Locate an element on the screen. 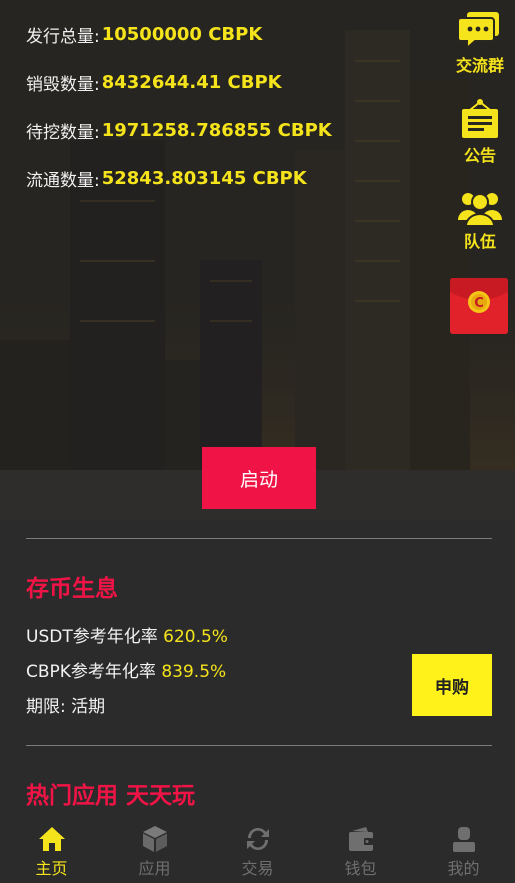 Image resolution: width=515 pixels, height=883 pixels. term-value: 活期 is located at coordinates (88, 707).